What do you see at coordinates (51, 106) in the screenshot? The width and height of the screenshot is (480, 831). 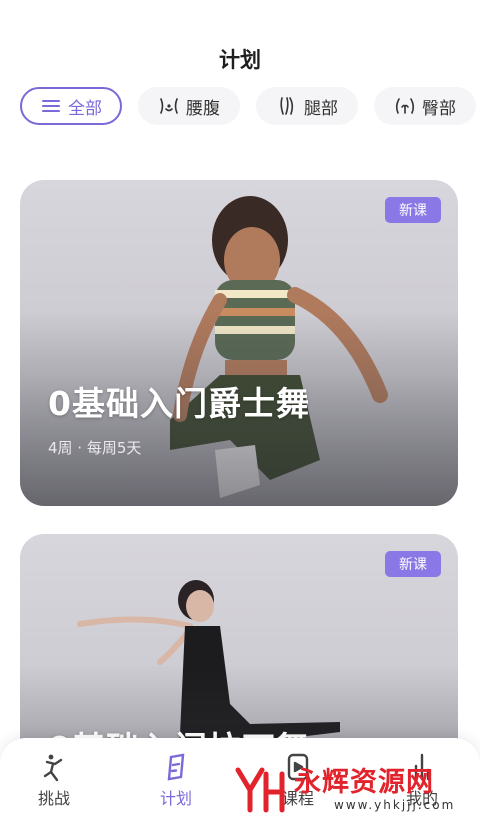 I see `menu-icon` at bounding box center [51, 106].